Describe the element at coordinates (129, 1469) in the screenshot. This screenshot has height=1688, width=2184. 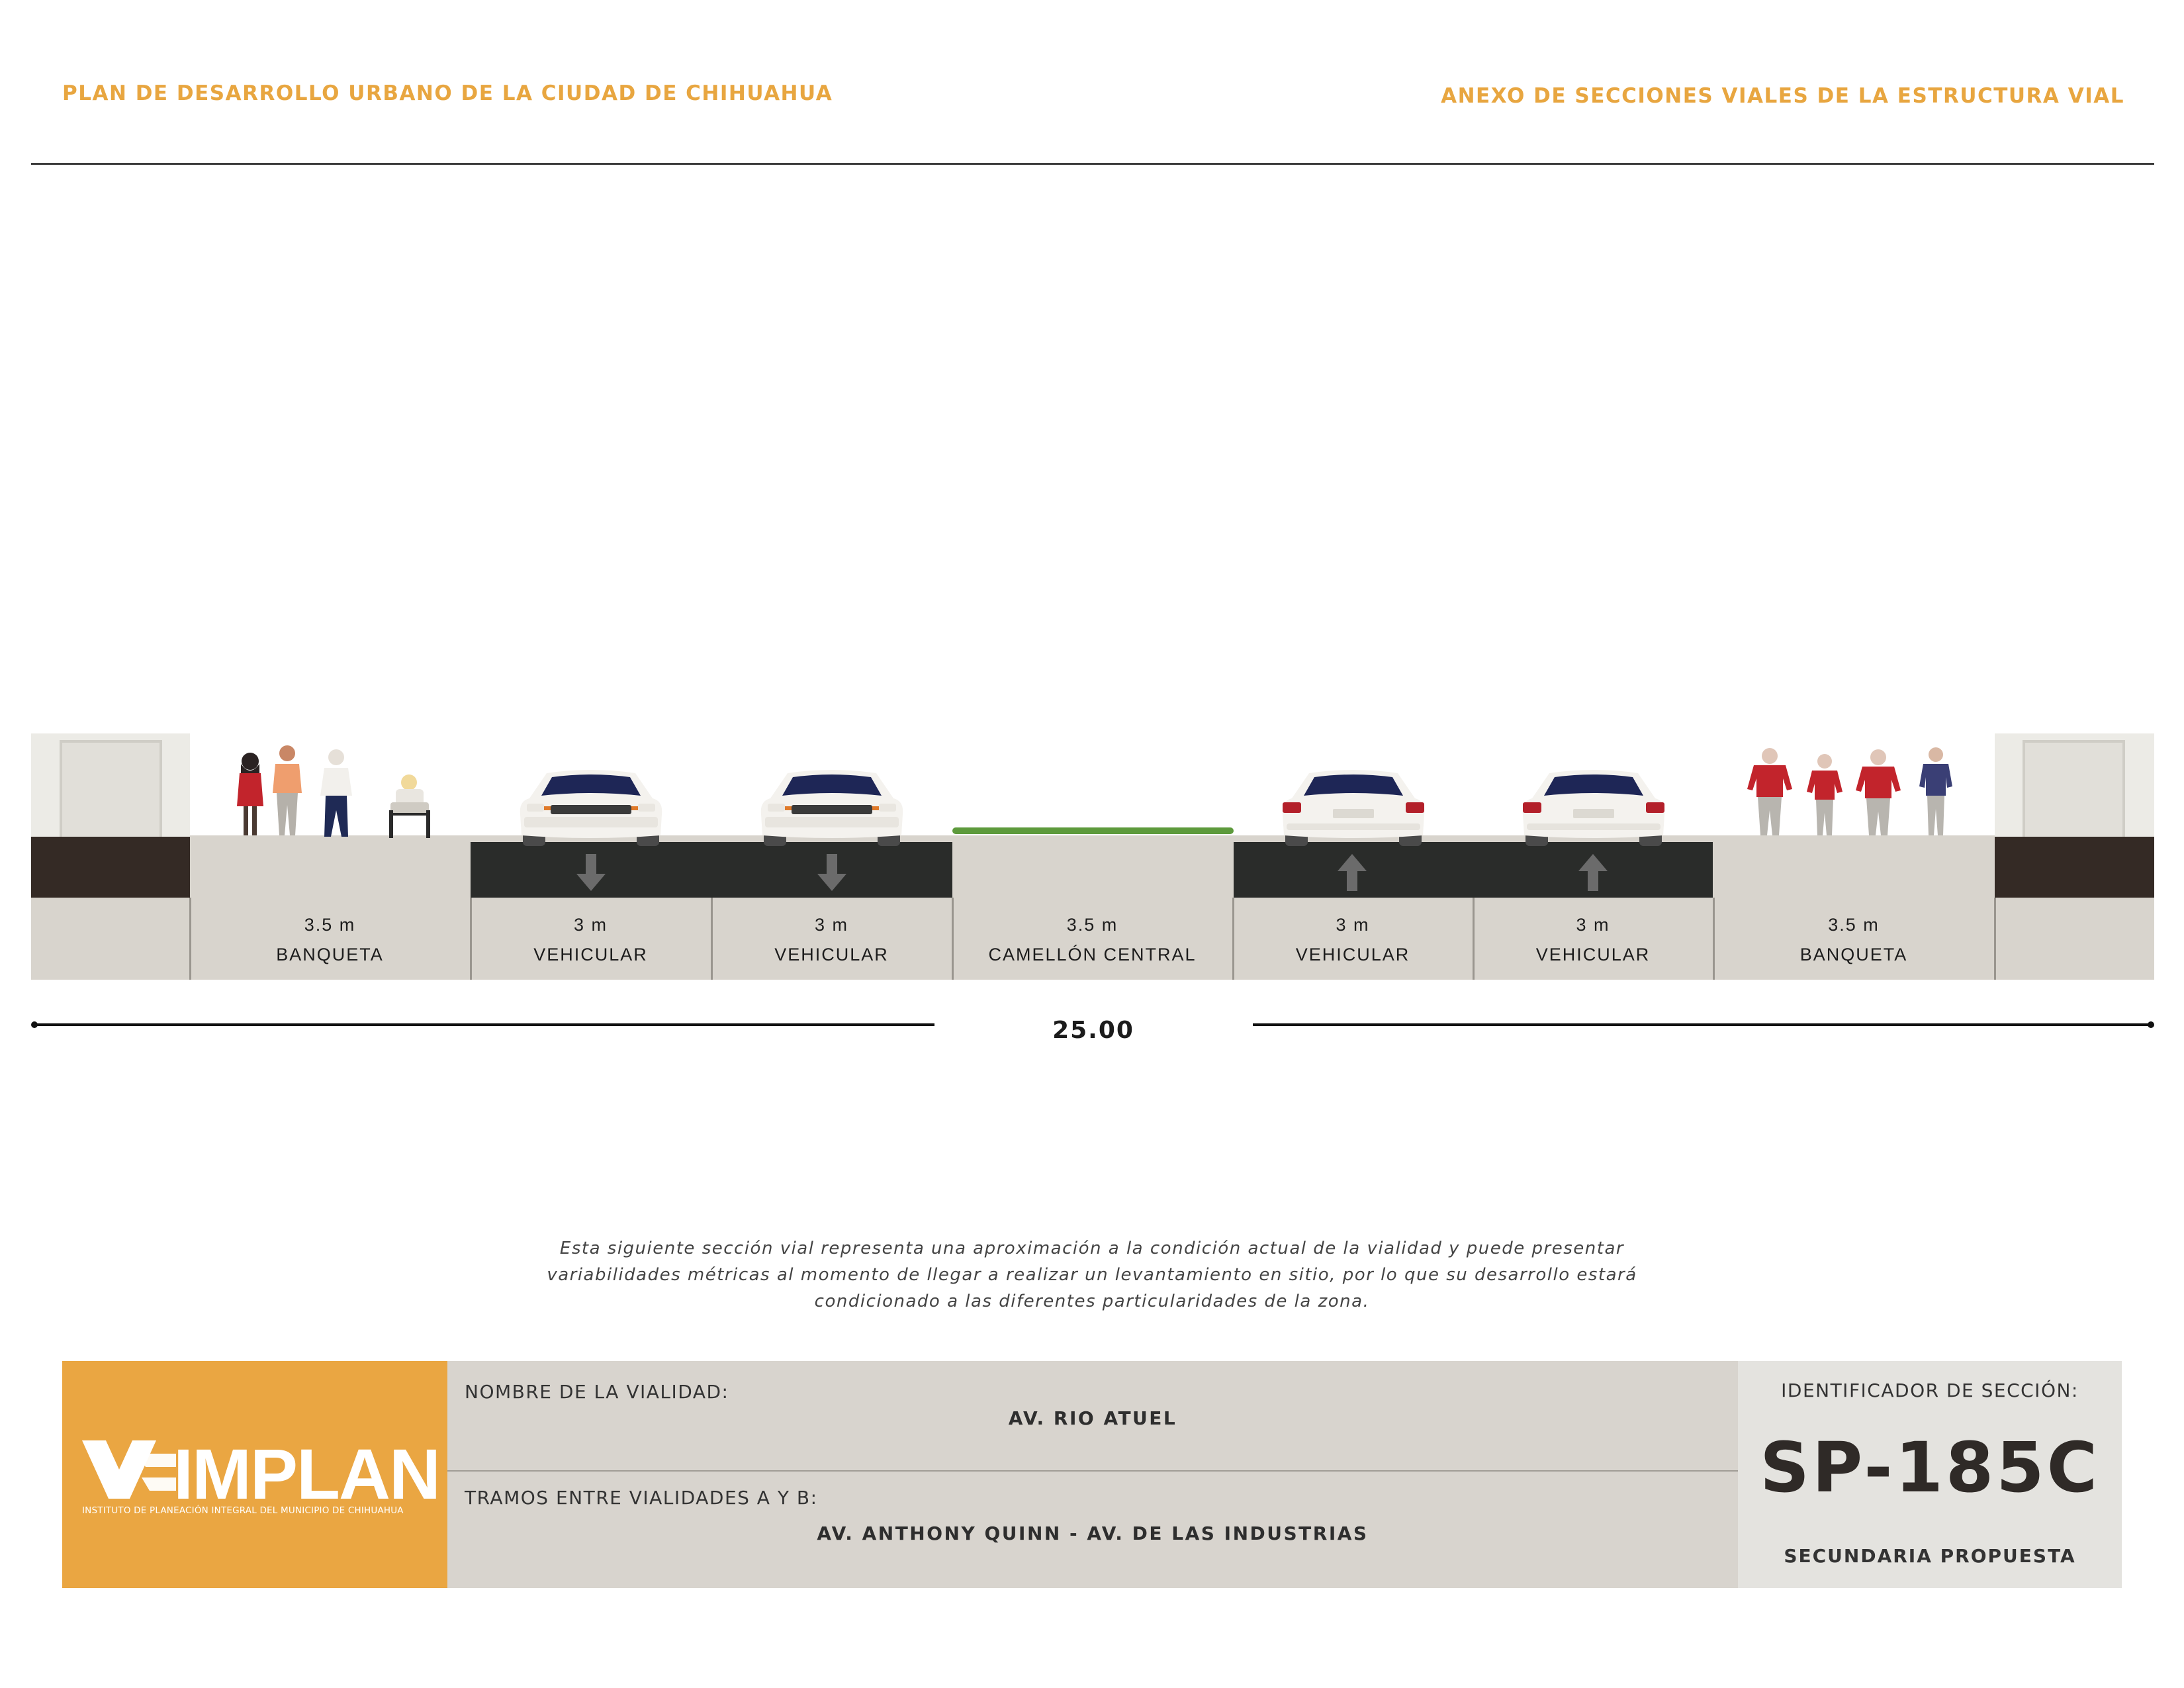
I see `implan-logo-mark-icon` at that location.